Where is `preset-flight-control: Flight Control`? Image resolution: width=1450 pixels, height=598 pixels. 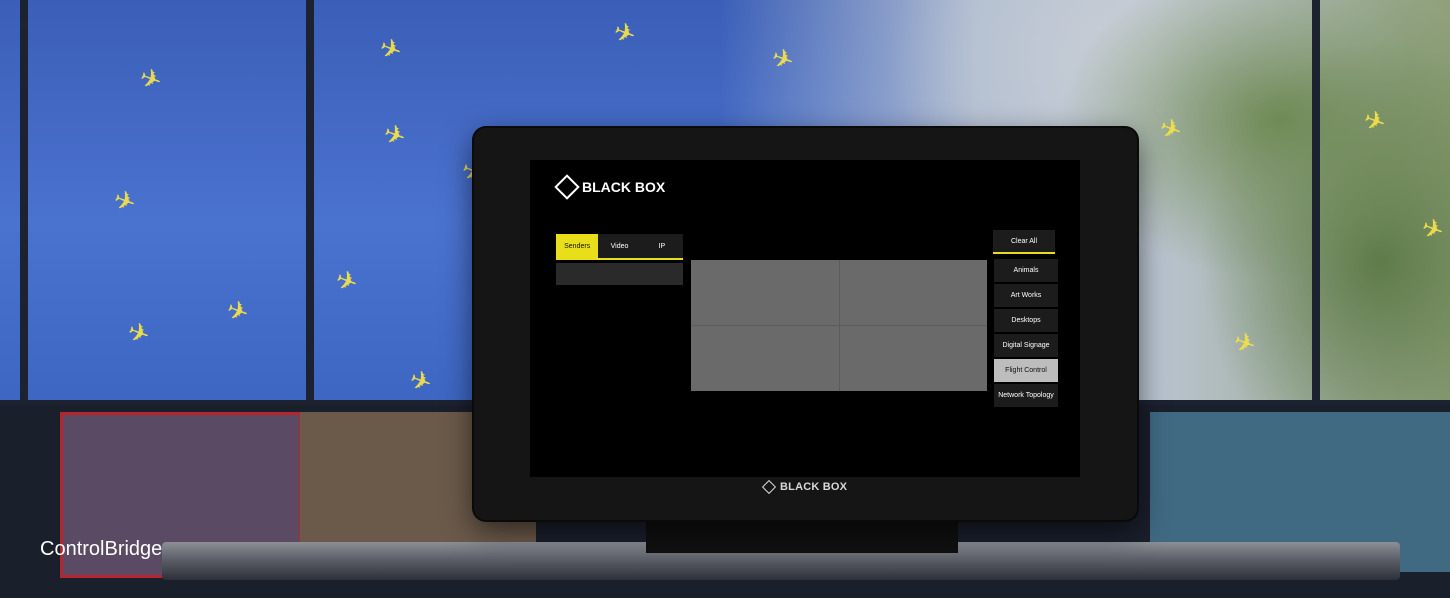 preset-flight-control: Flight Control is located at coordinates (1026, 370).